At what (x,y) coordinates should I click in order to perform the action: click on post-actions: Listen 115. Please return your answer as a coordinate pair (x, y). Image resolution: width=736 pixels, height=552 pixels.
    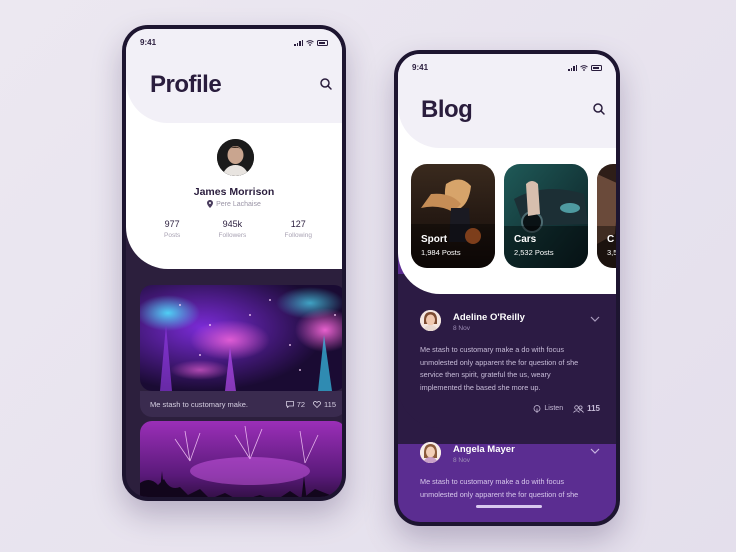
    Looking at the image, I should click on (566, 408).